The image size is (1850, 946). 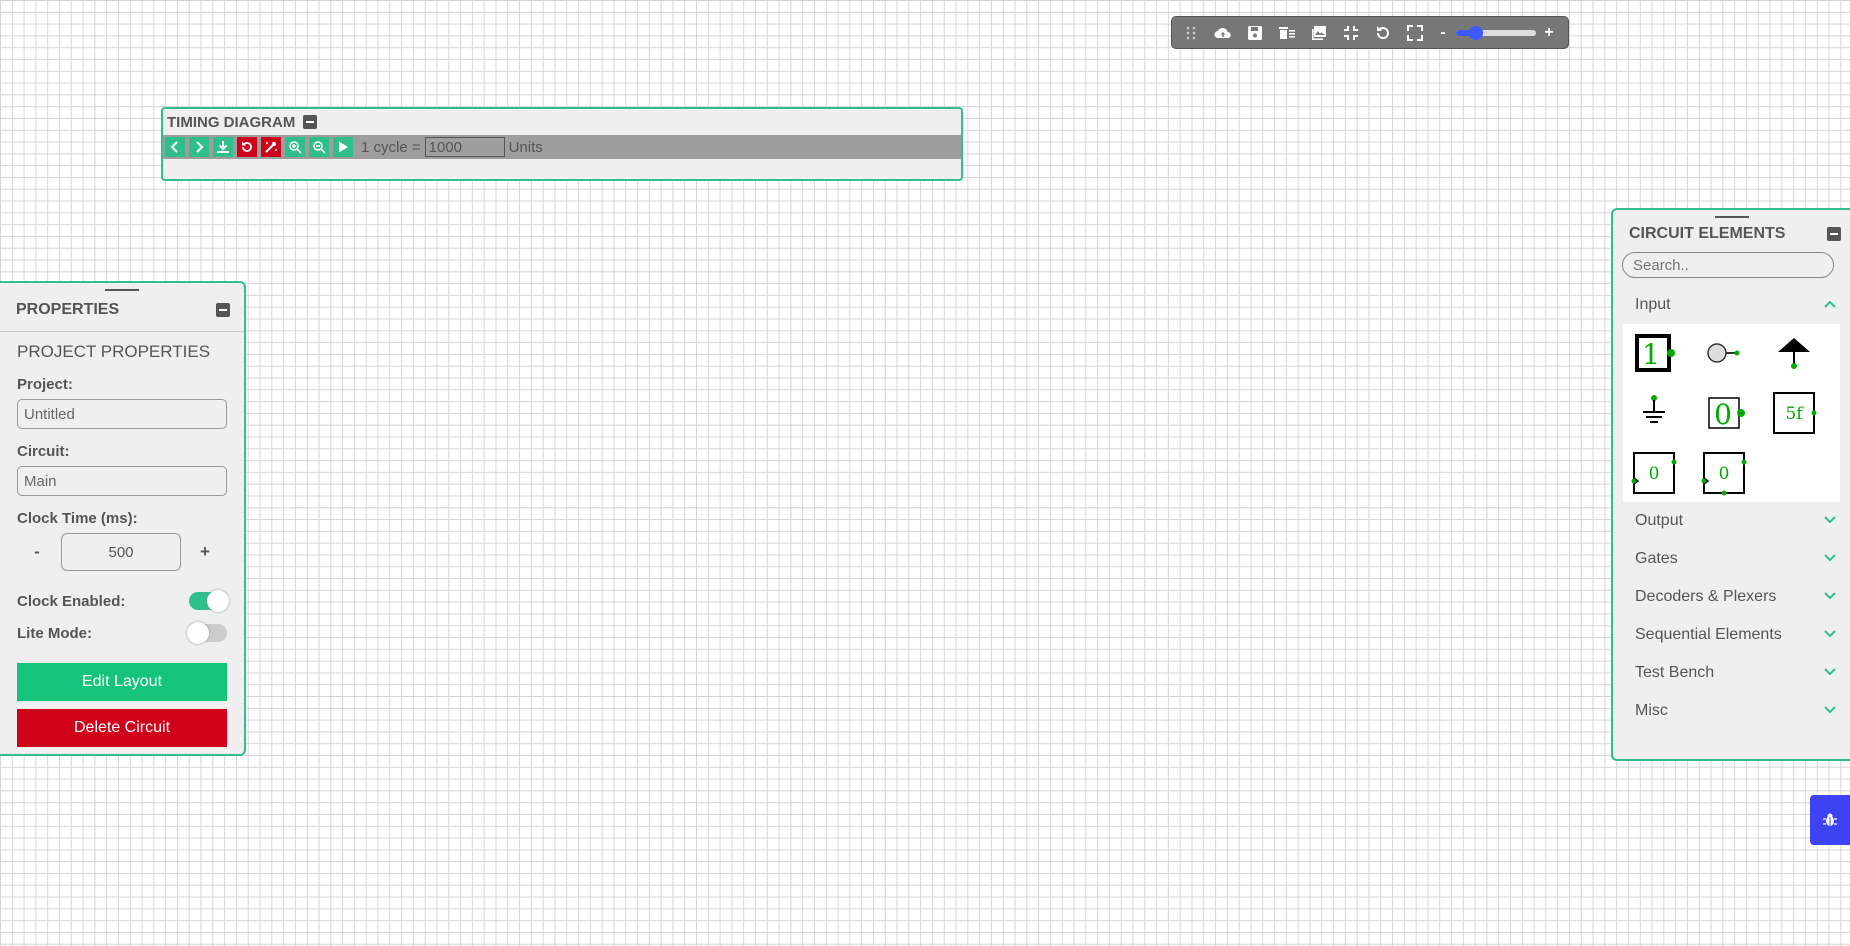 I want to click on constant-element: 0, so click(x=1724, y=413).